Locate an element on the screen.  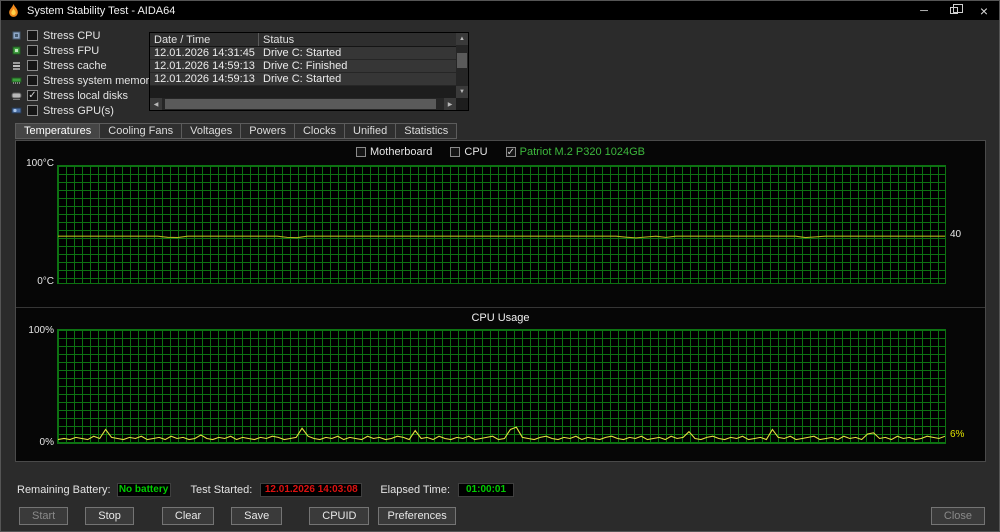
test-started-label: Test Started: is located at coordinates (221, 489).